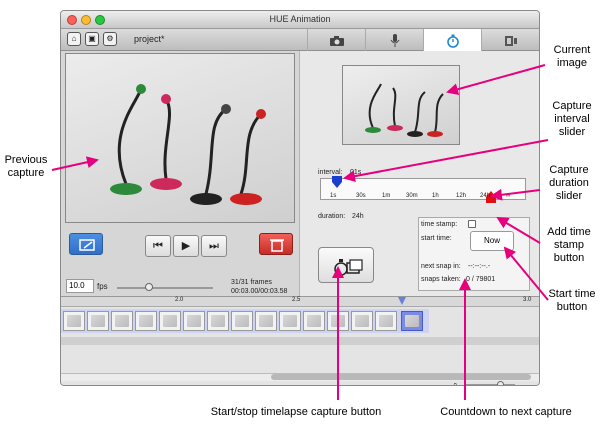 The width and height of the screenshot is (600, 433). I want to click on annotation-countdown: Countdown to next capture, so click(506, 412).